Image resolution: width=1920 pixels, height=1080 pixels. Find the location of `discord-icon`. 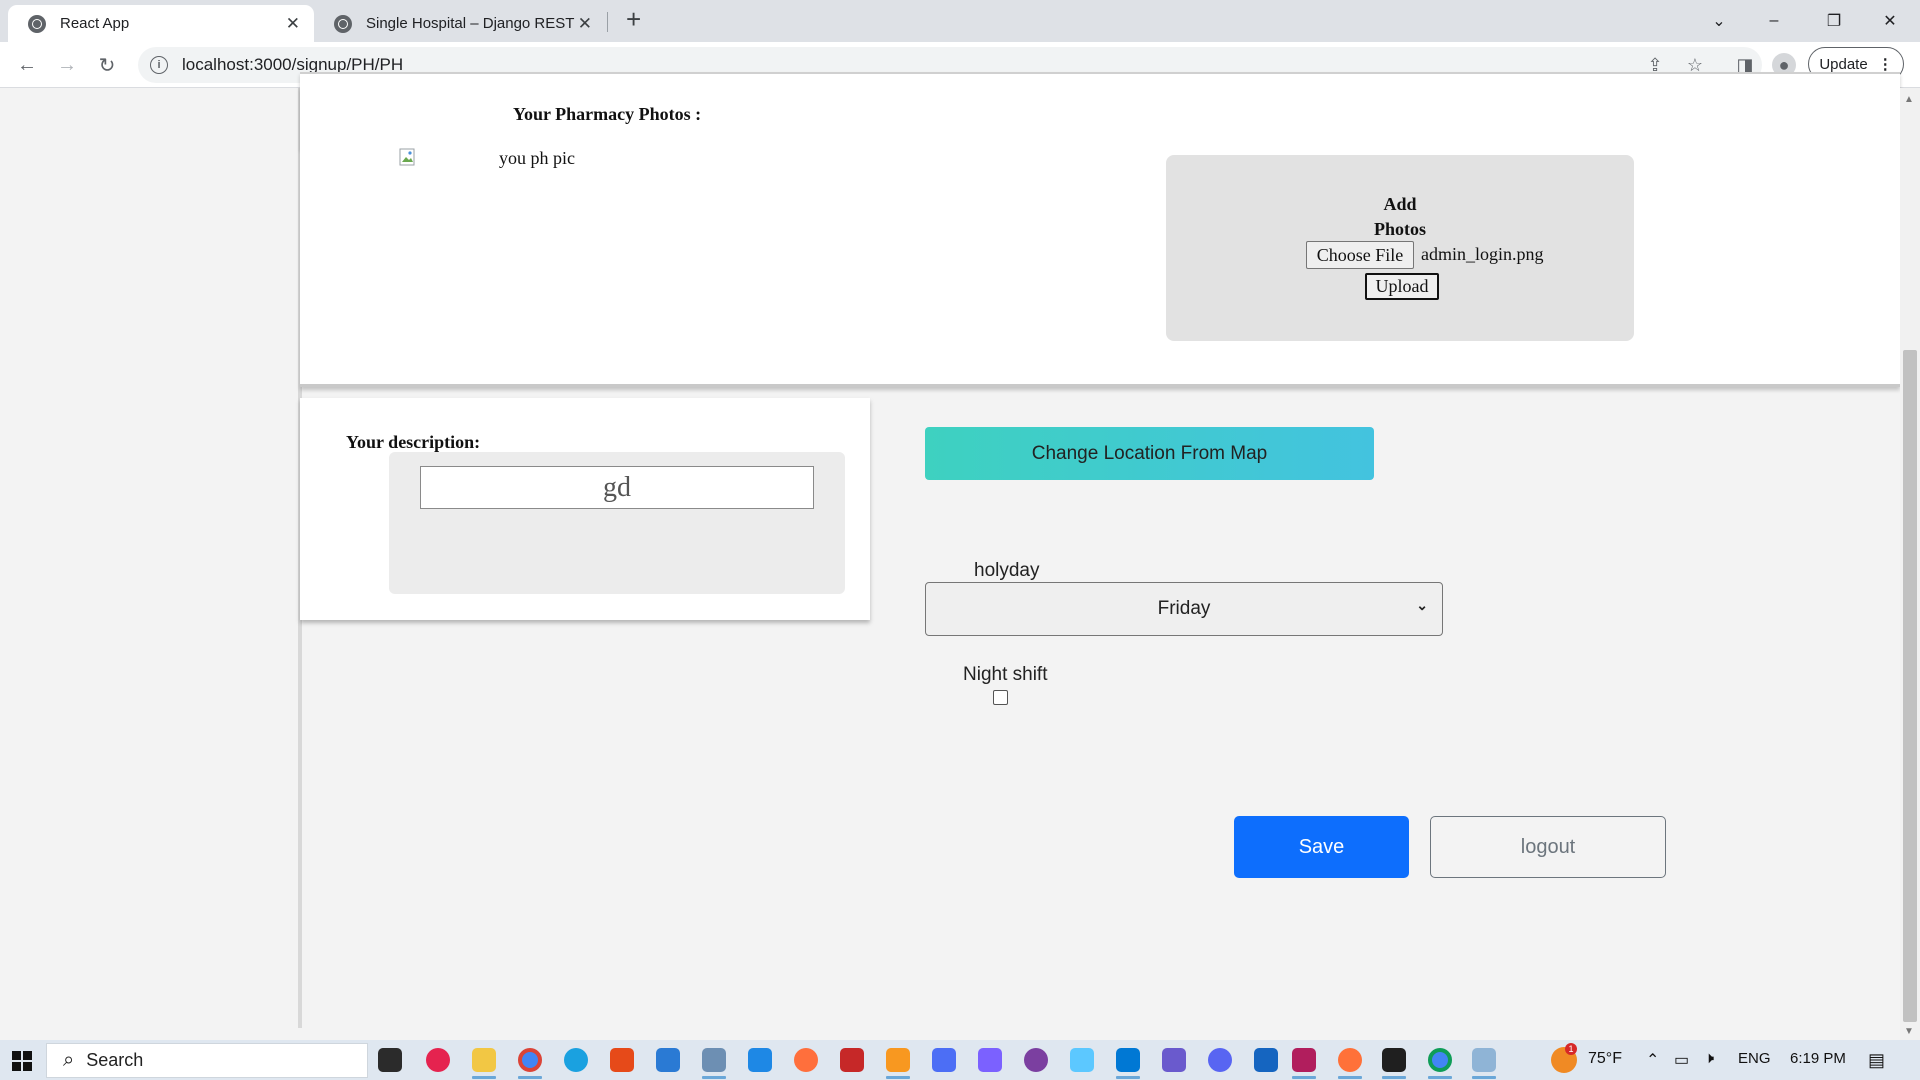

discord-icon is located at coordinates (1220, 1060).